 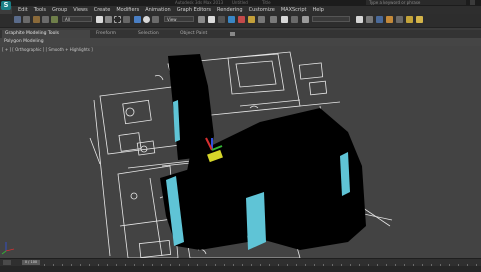 What do you see at coordinates (318, 10) in the screenshot?
I see `menu-help: Help` at bounding box center [318, 10].